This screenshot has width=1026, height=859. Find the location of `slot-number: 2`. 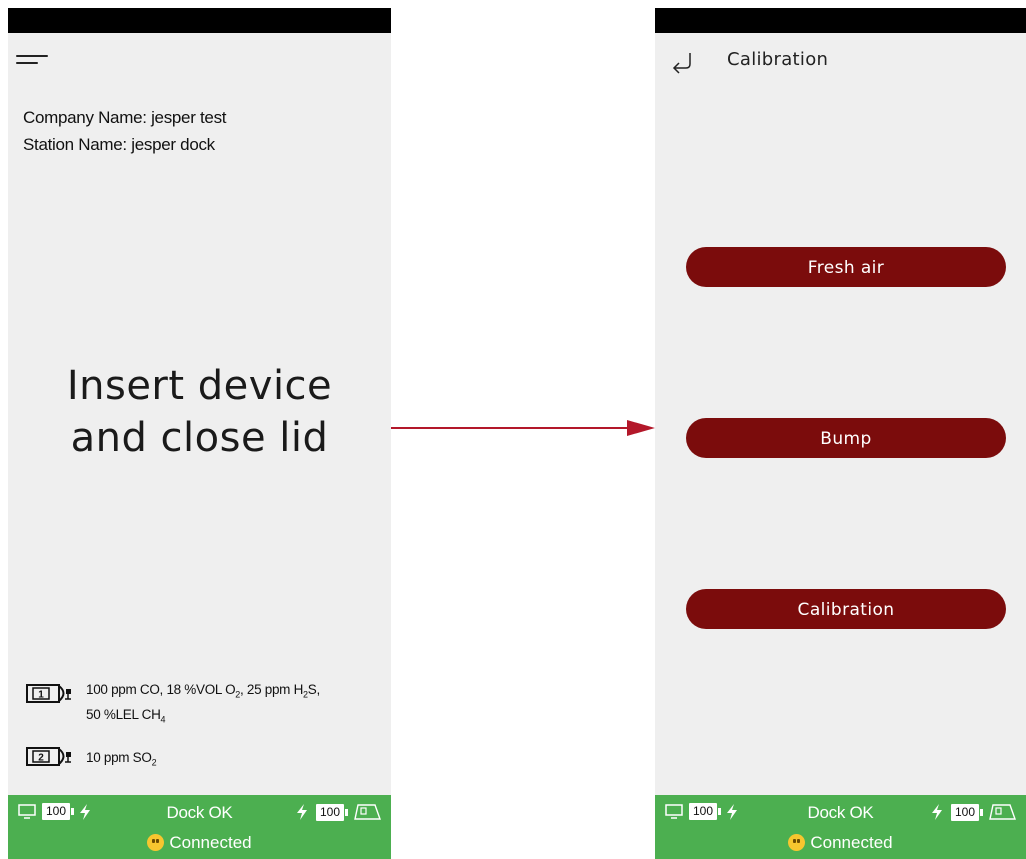

slot-number: 2 is located at coordinates (41, 758).